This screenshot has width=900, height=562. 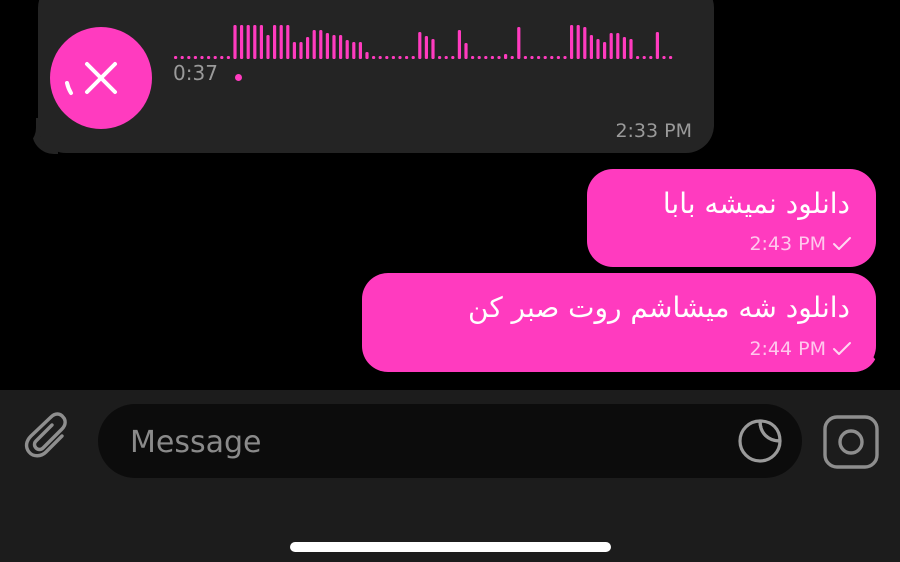 I want to click on outgoing-message: دانلود نمیشه بابا 2:43 PM, so click(x=731, y=218).